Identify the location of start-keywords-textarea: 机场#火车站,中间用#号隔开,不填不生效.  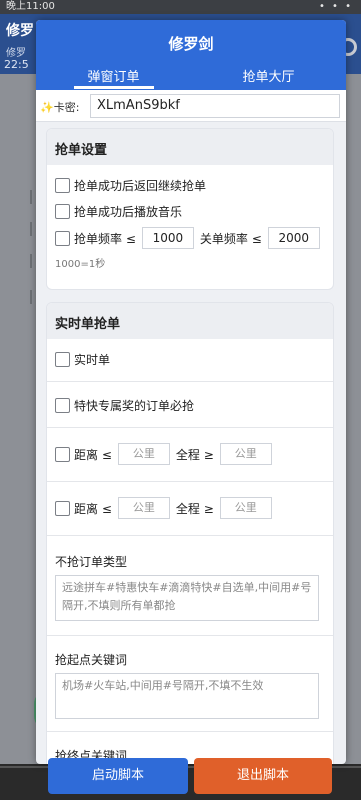
(187, 696).